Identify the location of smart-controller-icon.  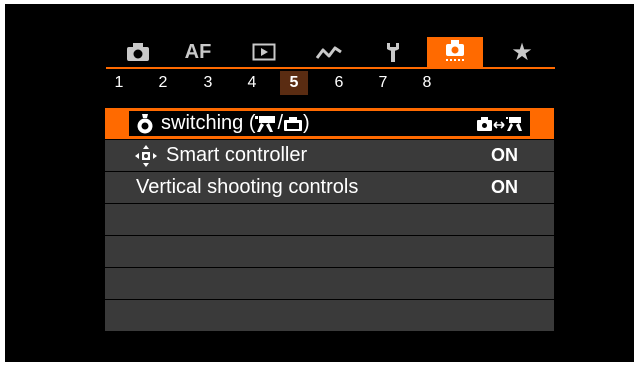
(146, 155).